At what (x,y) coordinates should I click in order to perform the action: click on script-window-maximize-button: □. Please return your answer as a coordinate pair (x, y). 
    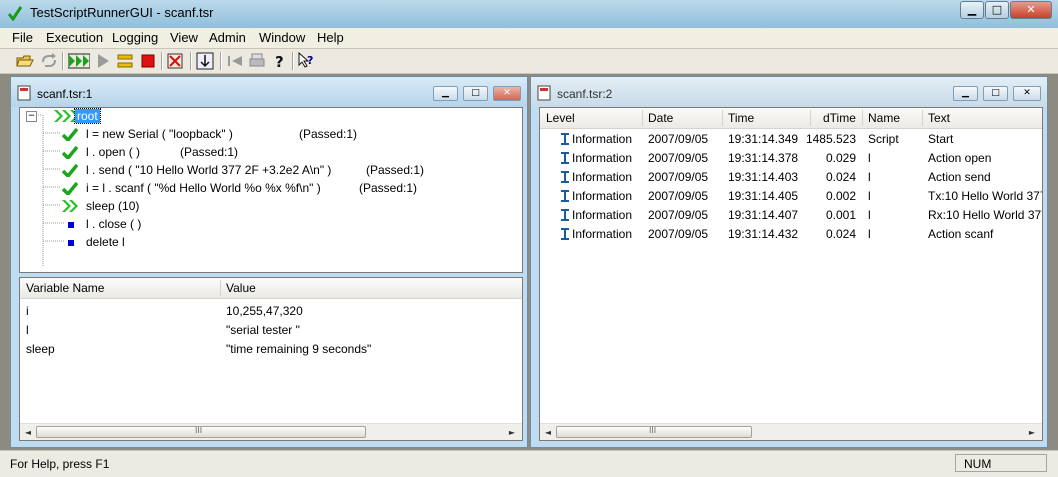
    Looking at the image, I should click on (475, 93).